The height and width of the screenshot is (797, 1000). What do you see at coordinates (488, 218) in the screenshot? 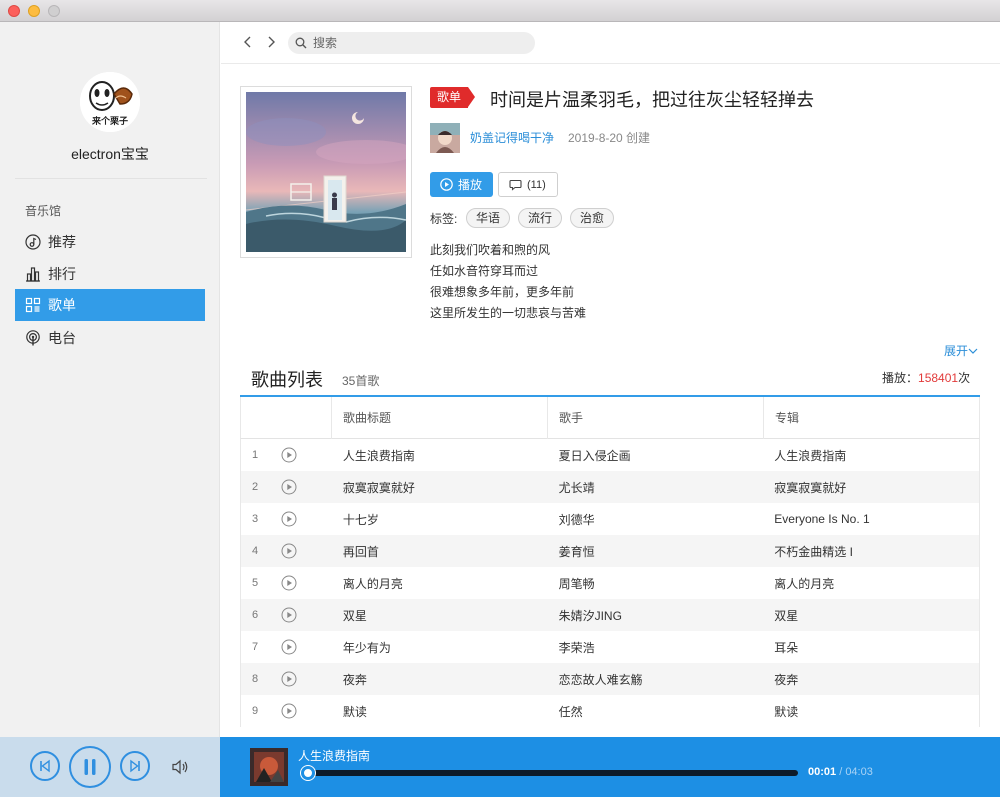
I see `tag: 华语` at bounding box center [488, 218].